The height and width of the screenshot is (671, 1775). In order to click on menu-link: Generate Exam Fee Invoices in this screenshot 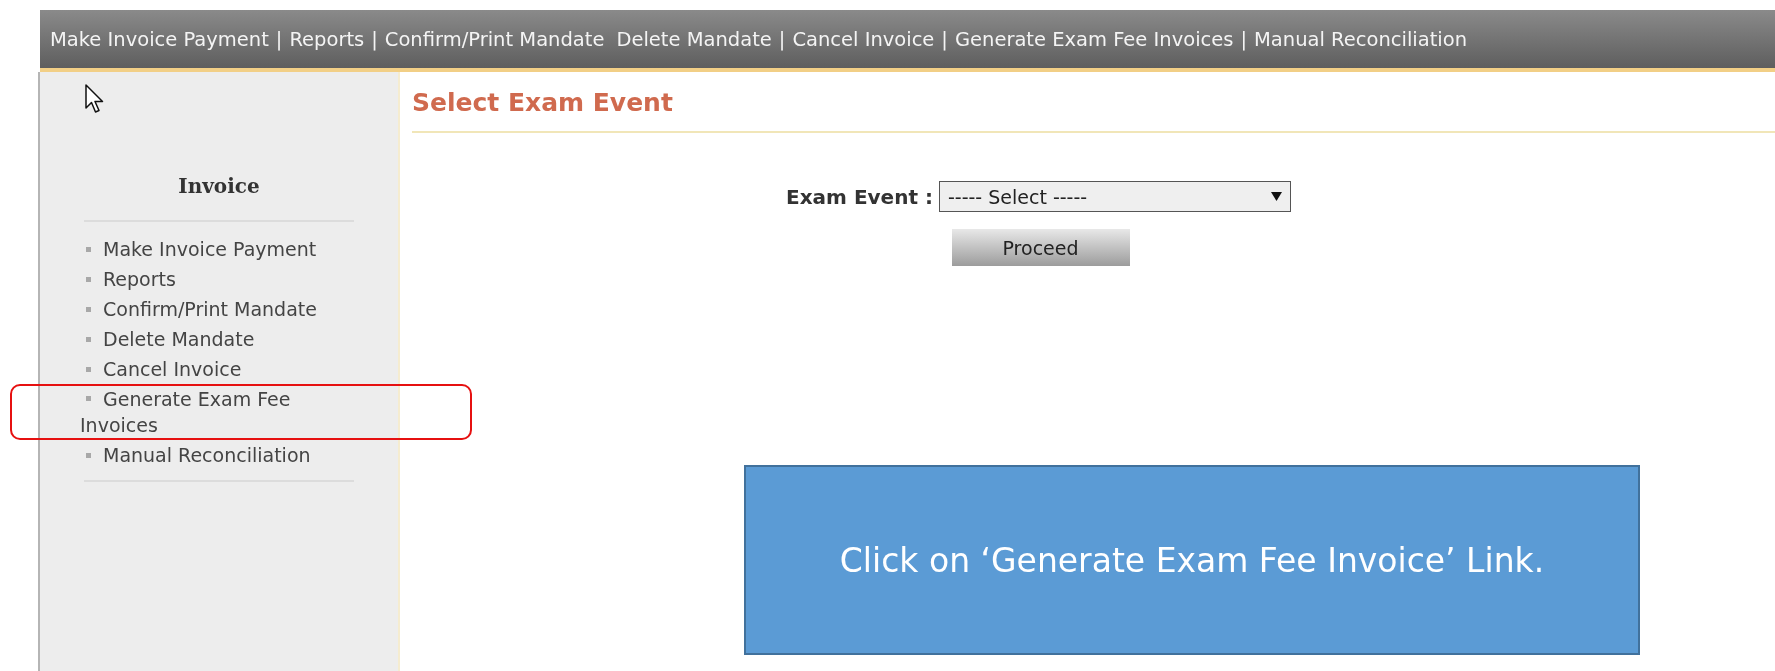, I will do `click(1094, 39)`.